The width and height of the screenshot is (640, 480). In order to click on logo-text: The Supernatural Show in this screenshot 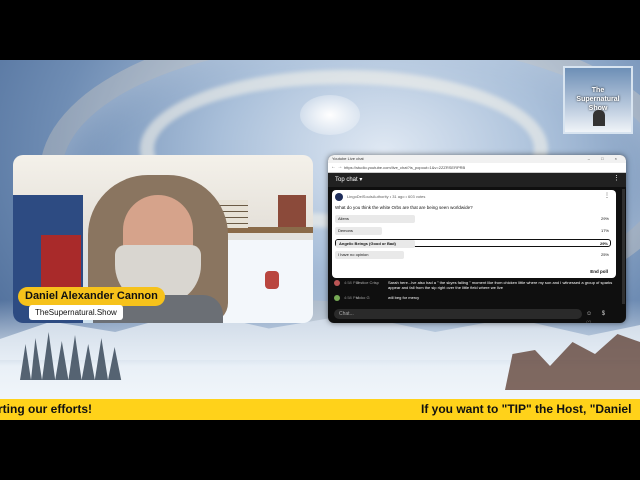, I will do `click(598, 99)`.